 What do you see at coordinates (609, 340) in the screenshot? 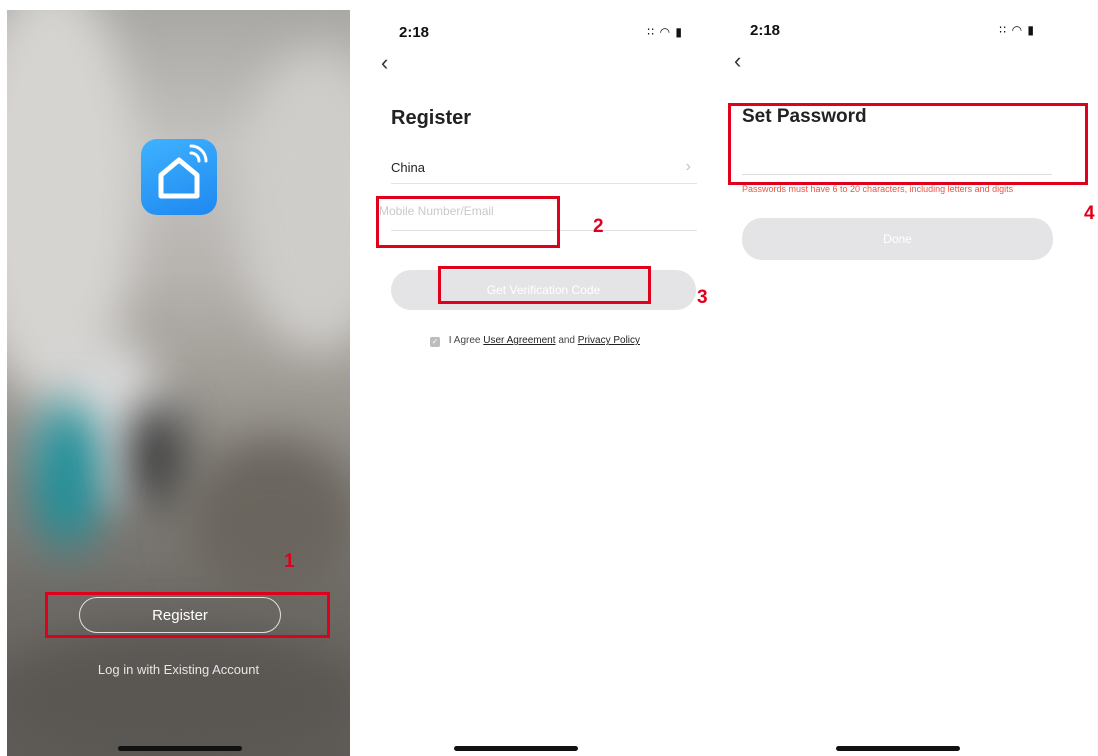
I see `privacy-policy-link: Privacy Policy` at bounding box center [609, 340].